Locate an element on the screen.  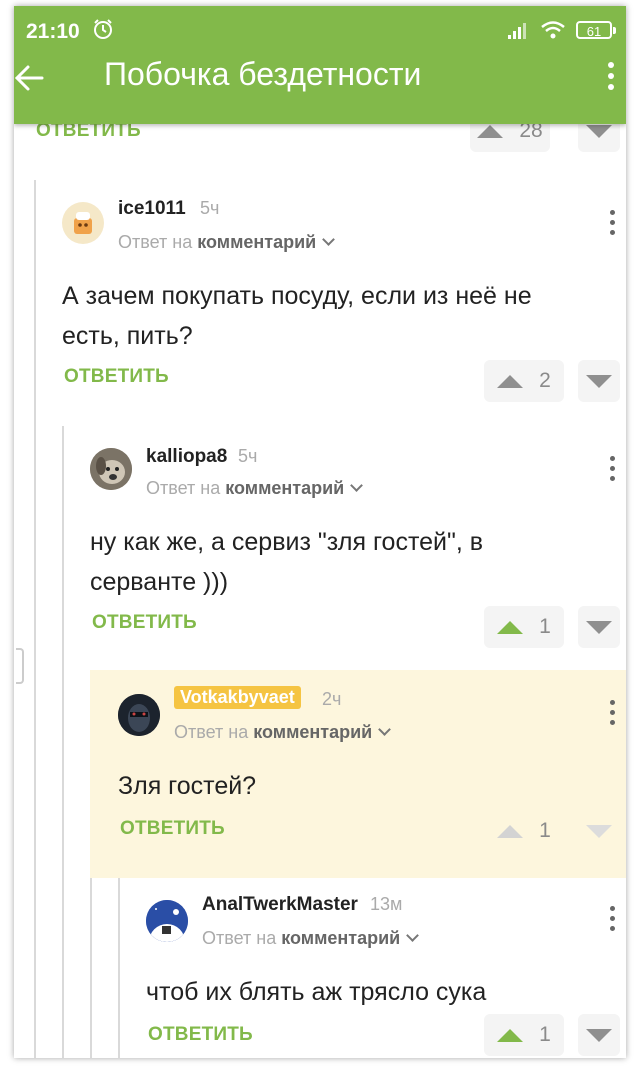
battery-icon: 61 is located at coordinates (596, 30).